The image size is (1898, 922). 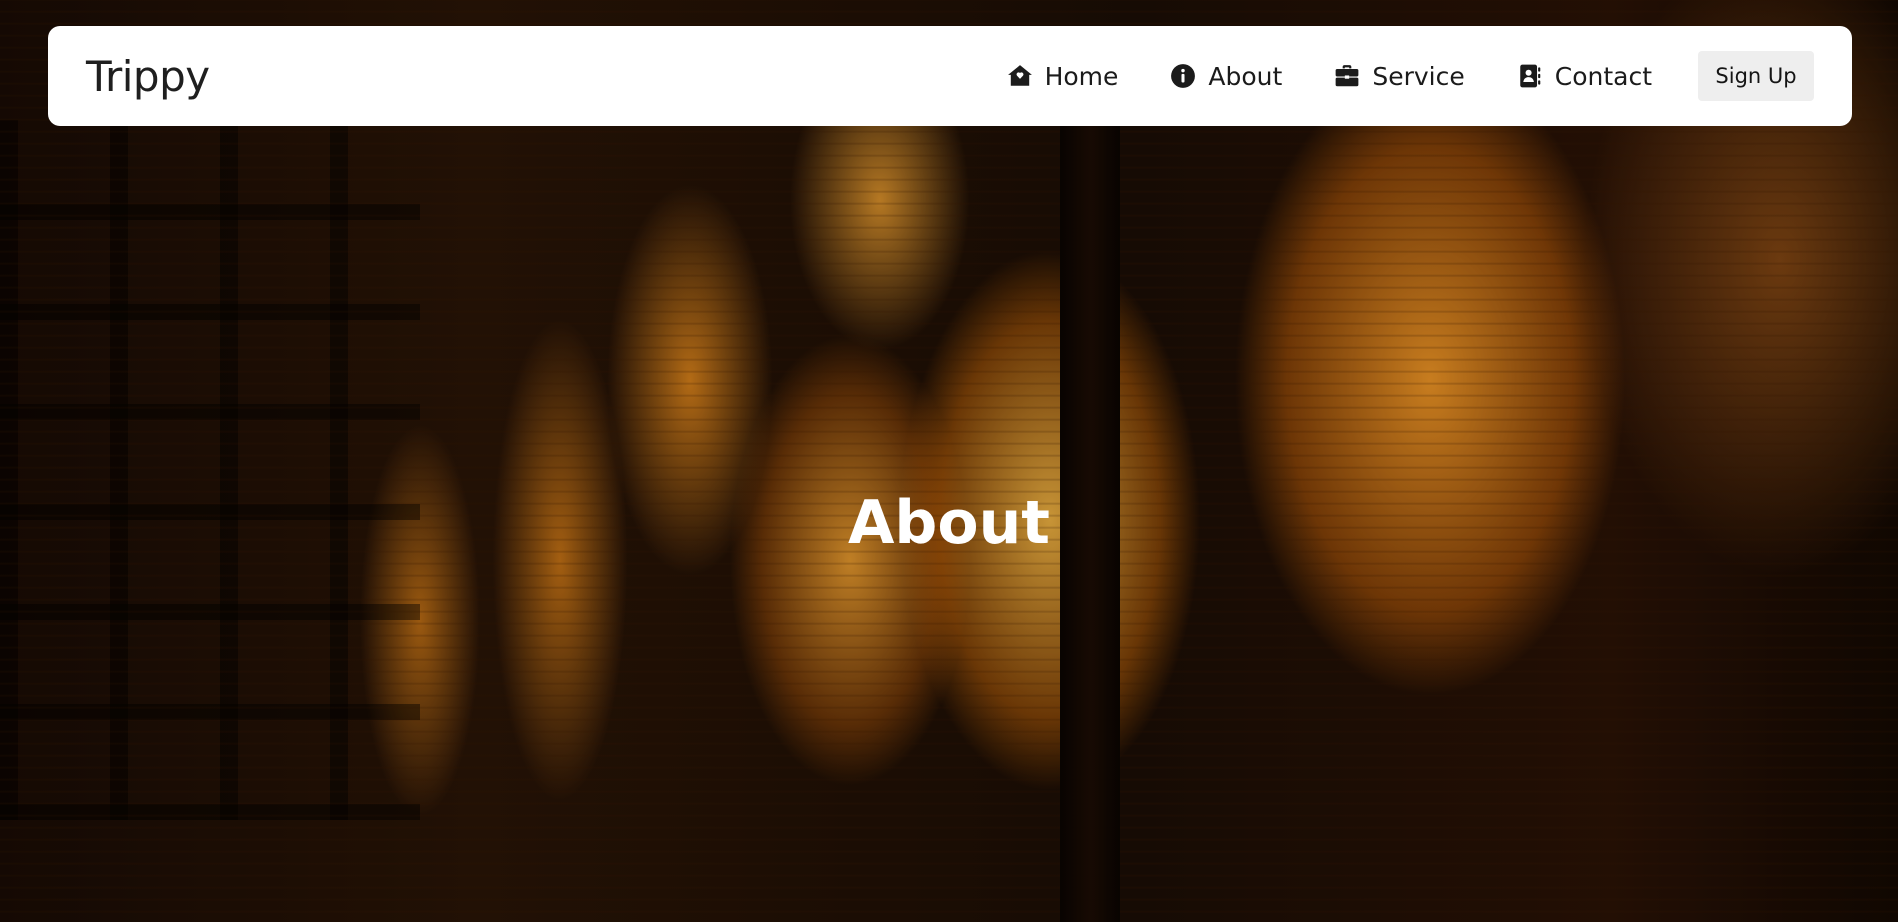 What do you see at coordinates (1245, 76) in the screenshot?
I see `nav-label-about: About` at bounding box center [1245, 76].